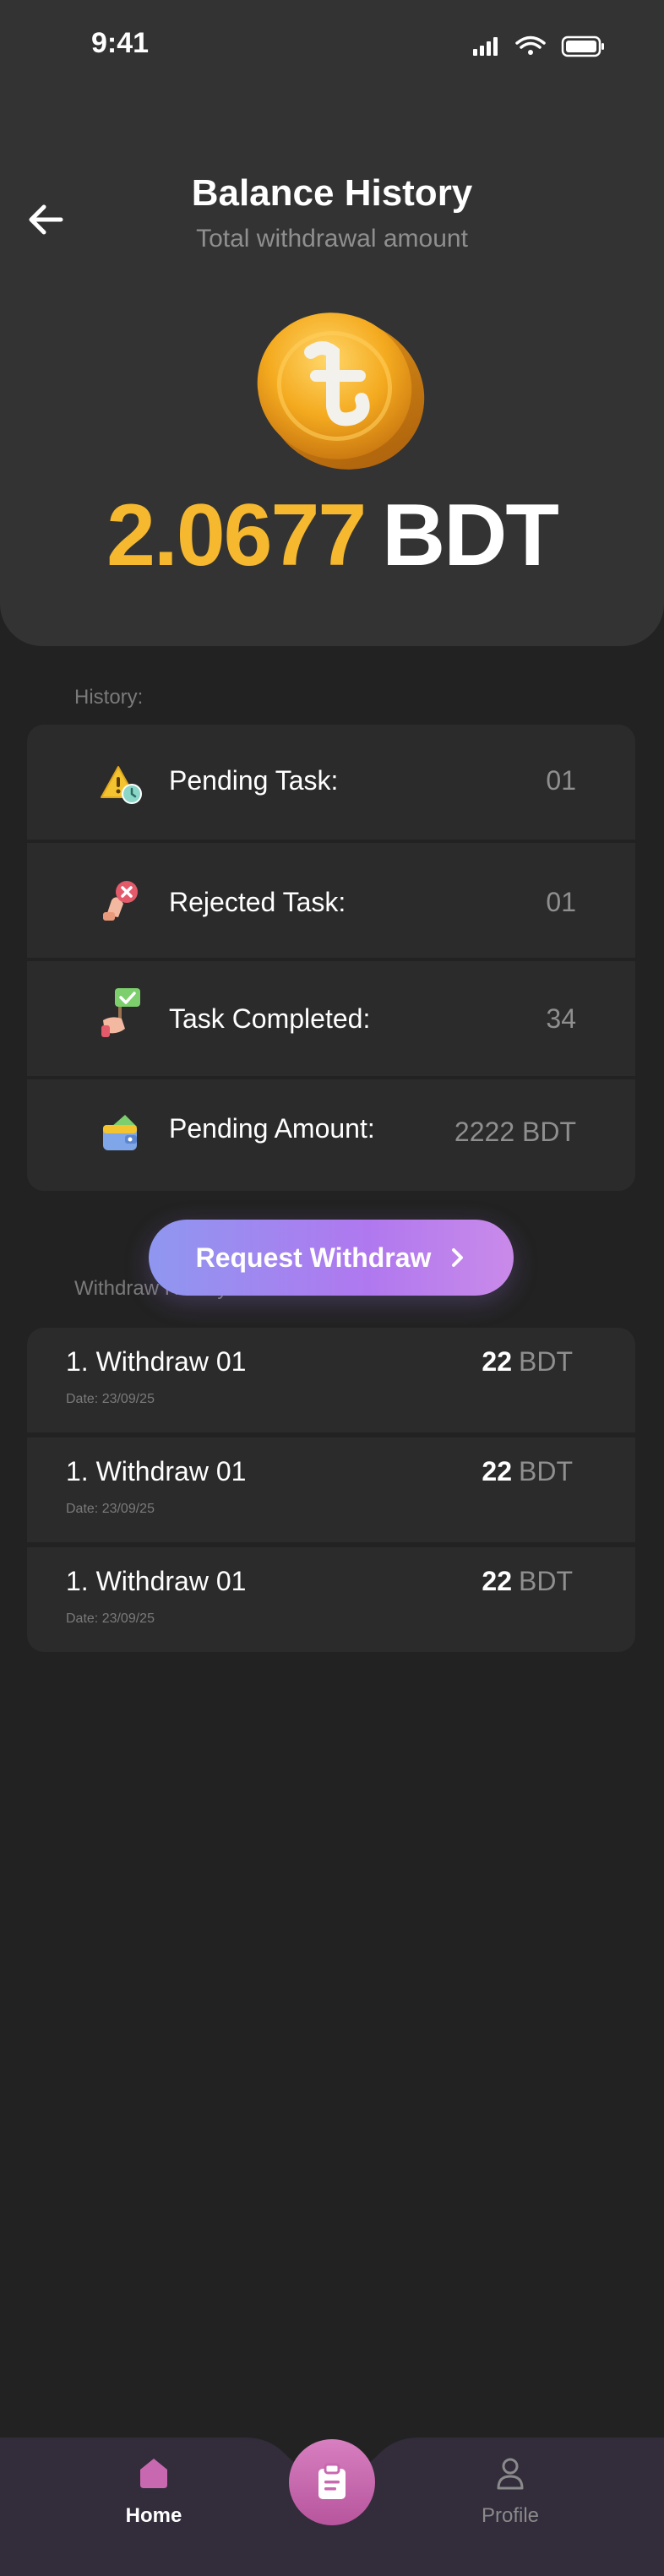 The width and height of the screenshot is (664, 2576). What do you see at coordinates (121, 785) in the screenshot?
I see `warning-clock-icon` at bounding box center [121, 785].